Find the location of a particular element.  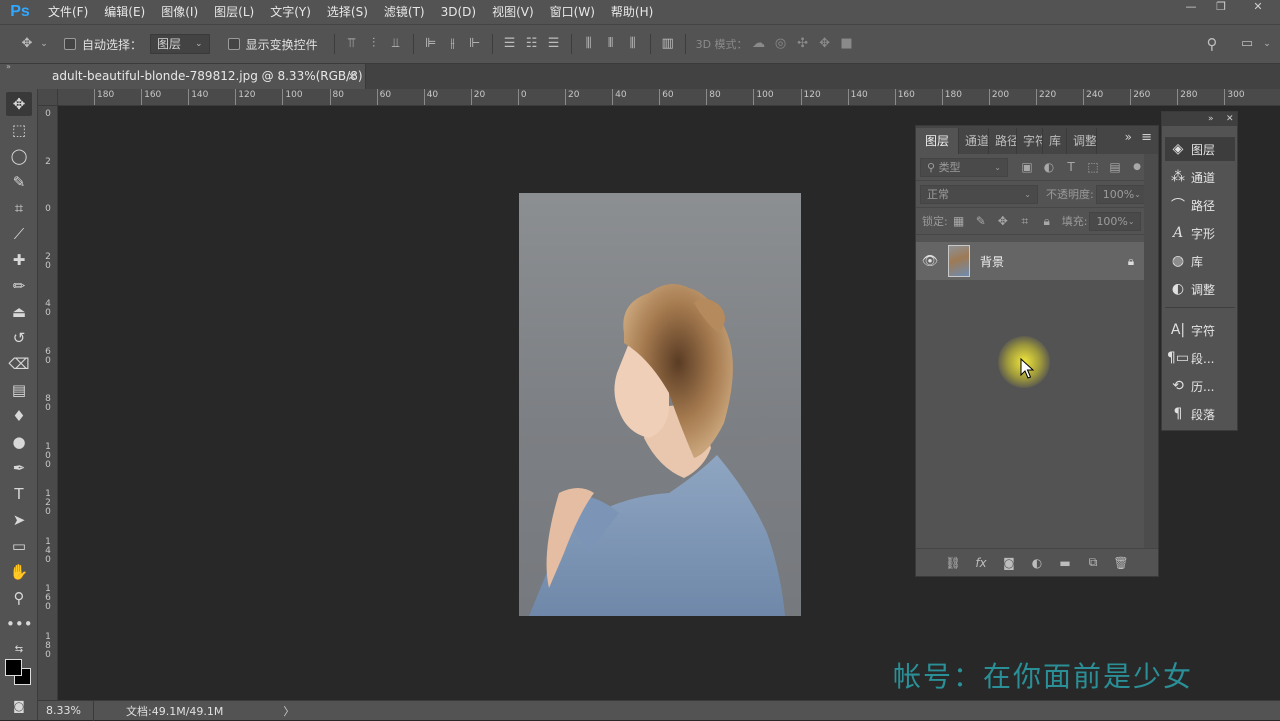

toolbar-collapse: » is located at coordinates (20, 75).